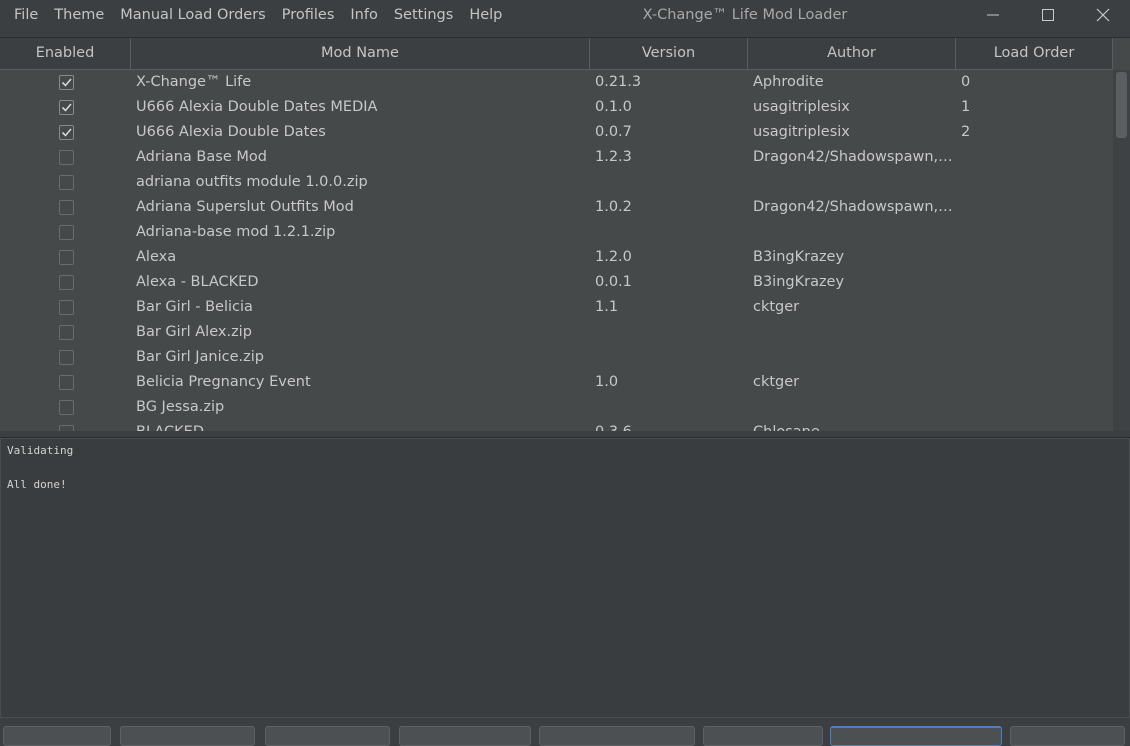 This screenshot has width=1130, height=746. I want to click on mod-name-cell: Alexa - BLACKED, so click(197, 282).